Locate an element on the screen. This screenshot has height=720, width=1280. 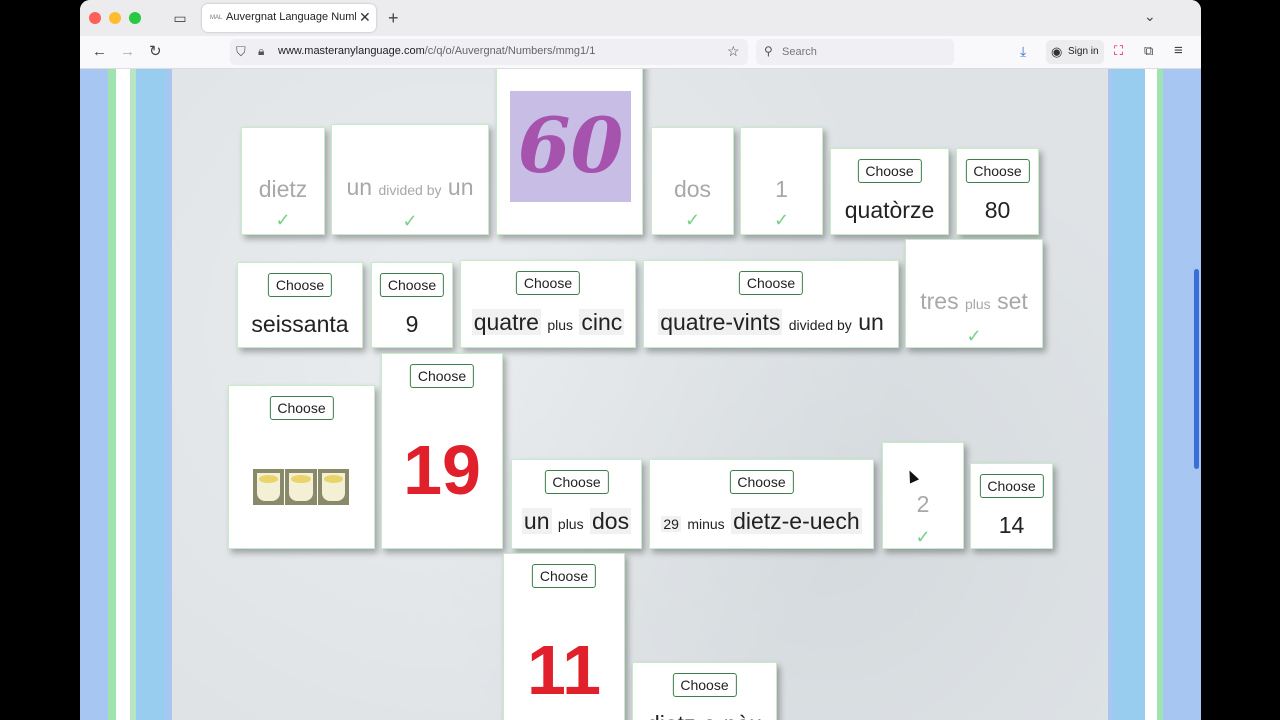
card-one-matched: 1 ✓ is located at coordinates (781, 181).